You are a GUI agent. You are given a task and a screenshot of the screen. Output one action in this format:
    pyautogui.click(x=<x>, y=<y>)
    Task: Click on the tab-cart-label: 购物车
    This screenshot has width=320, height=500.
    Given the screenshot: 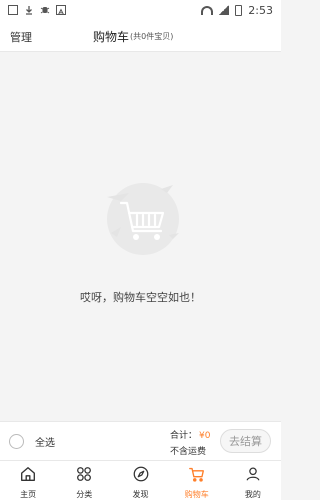 What is the action you would take?
    pyautogui.click(x=196, y=494)
    